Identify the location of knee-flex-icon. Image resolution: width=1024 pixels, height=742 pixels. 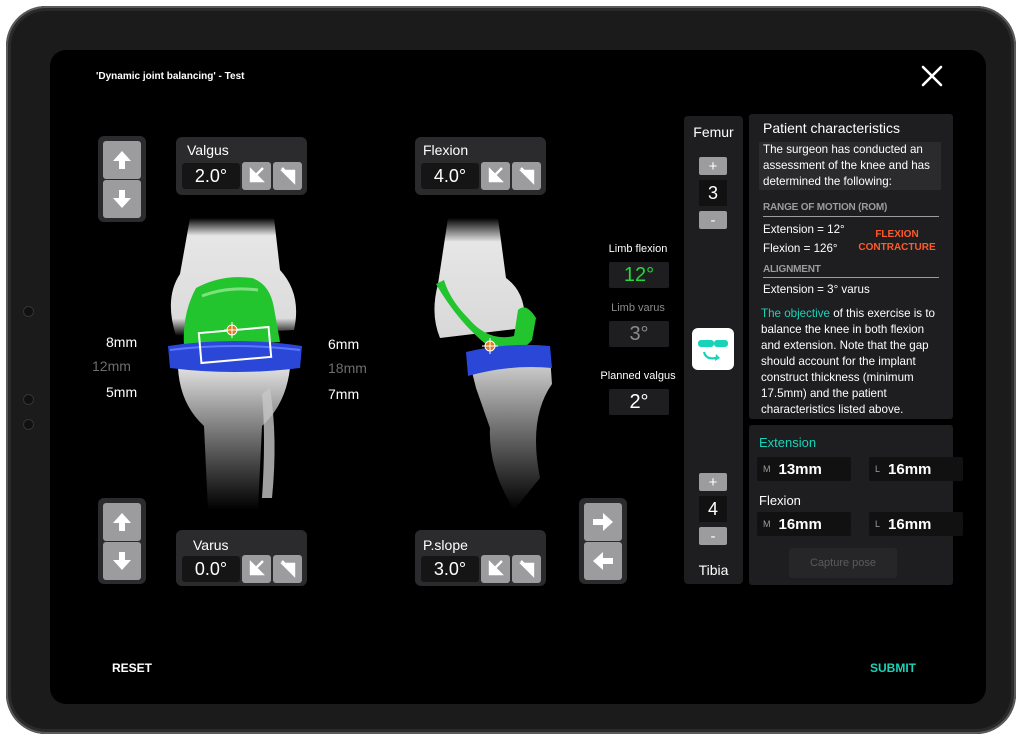
(713, 350).